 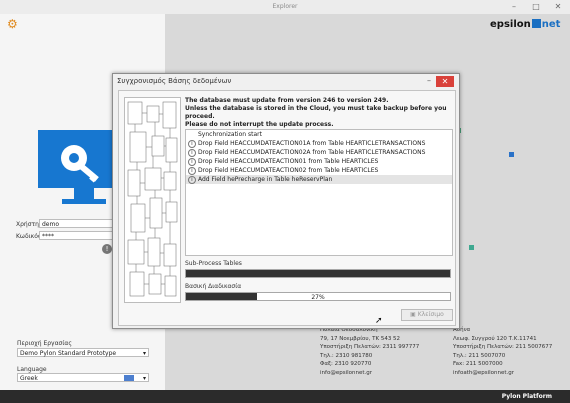 I want to click on main-progress-text: 27%, so click(x=318, y=297).